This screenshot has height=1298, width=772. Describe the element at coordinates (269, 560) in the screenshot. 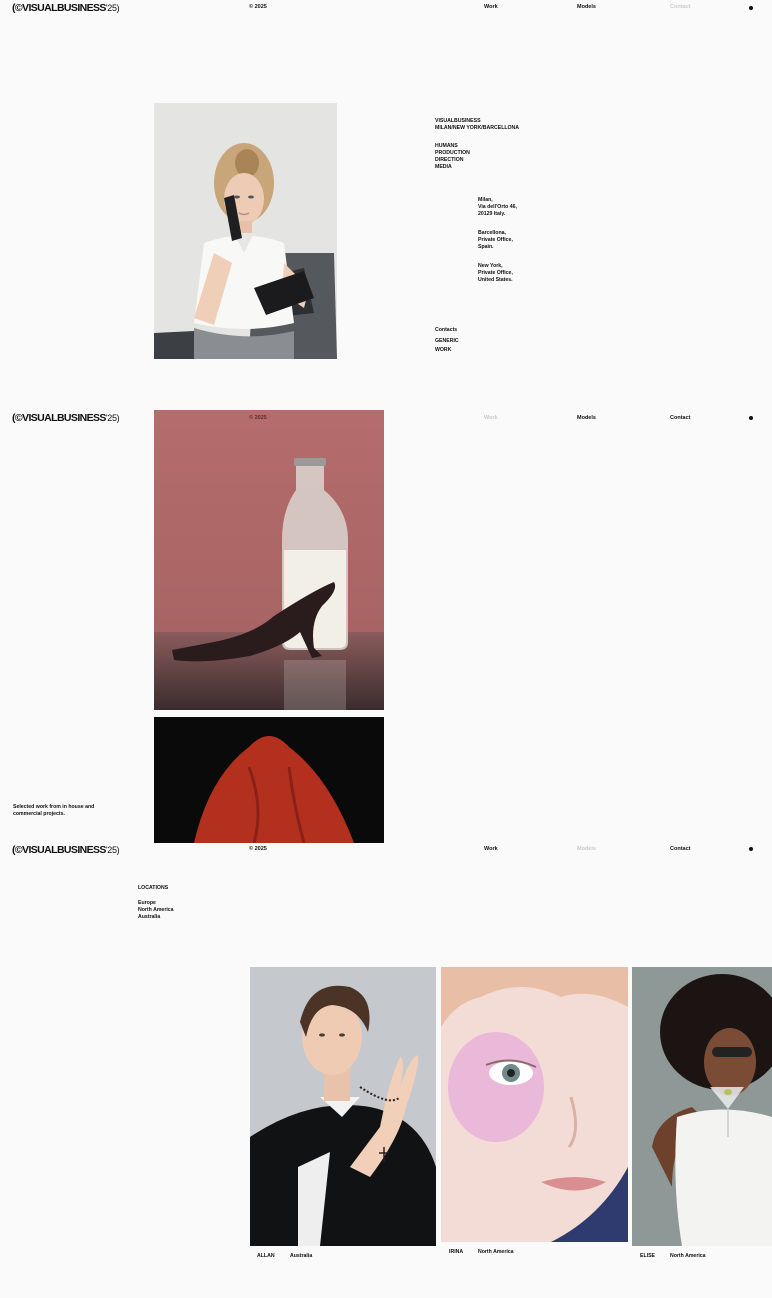

I see `work-photo-milk-shoe` at that location.